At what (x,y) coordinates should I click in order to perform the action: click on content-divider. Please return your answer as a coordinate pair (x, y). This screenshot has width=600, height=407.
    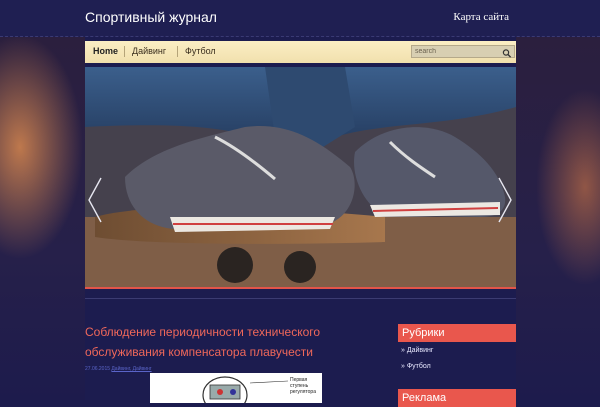
    Looking at the image, I should click on (300, 298).